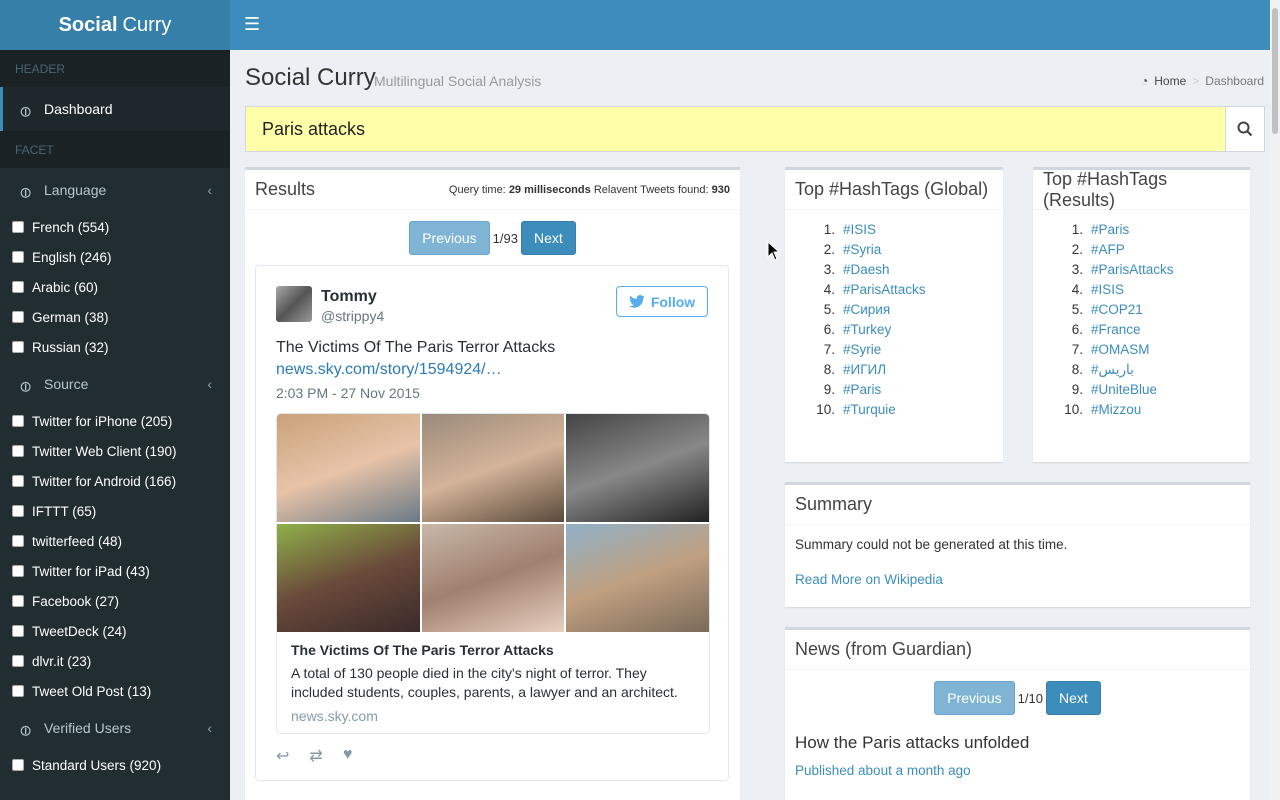 The image size is (1280, 800). What do you see at coordinates (1120, 352) in the screenshot?
I see `hashtag-link: #OMASM` at bounding box center [1120, 352].